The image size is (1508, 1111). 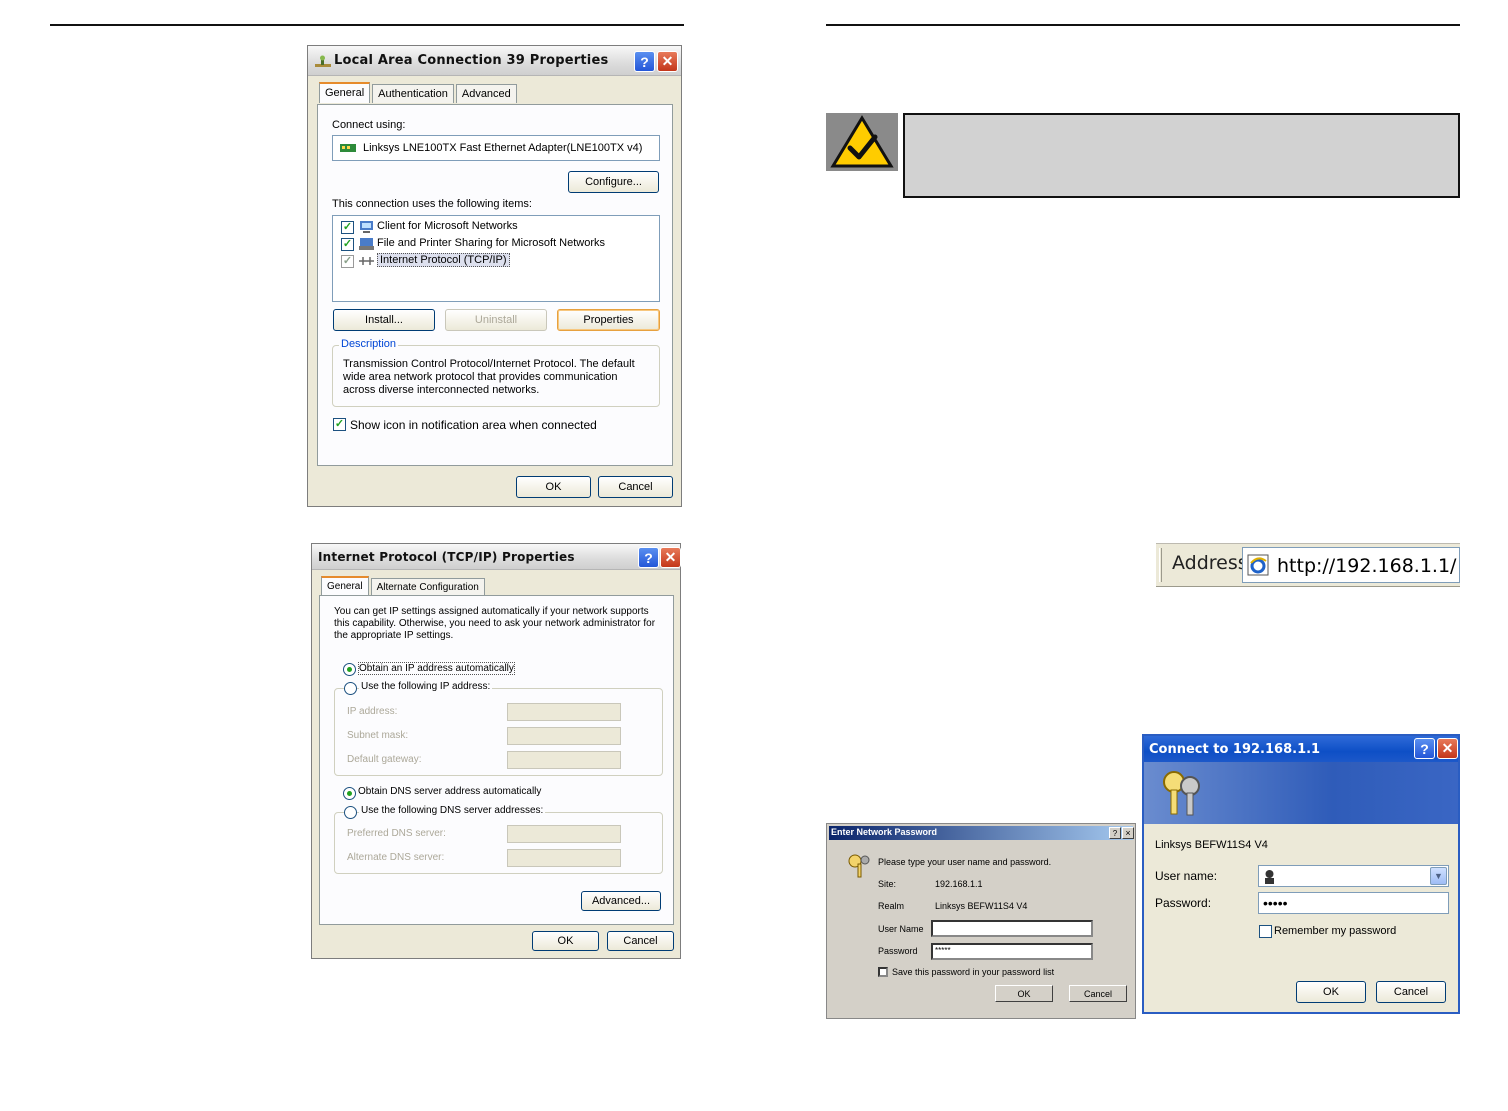 I want to click on use-dns-label: Use the following DNS server addresses:, so click(x=452, y=810).